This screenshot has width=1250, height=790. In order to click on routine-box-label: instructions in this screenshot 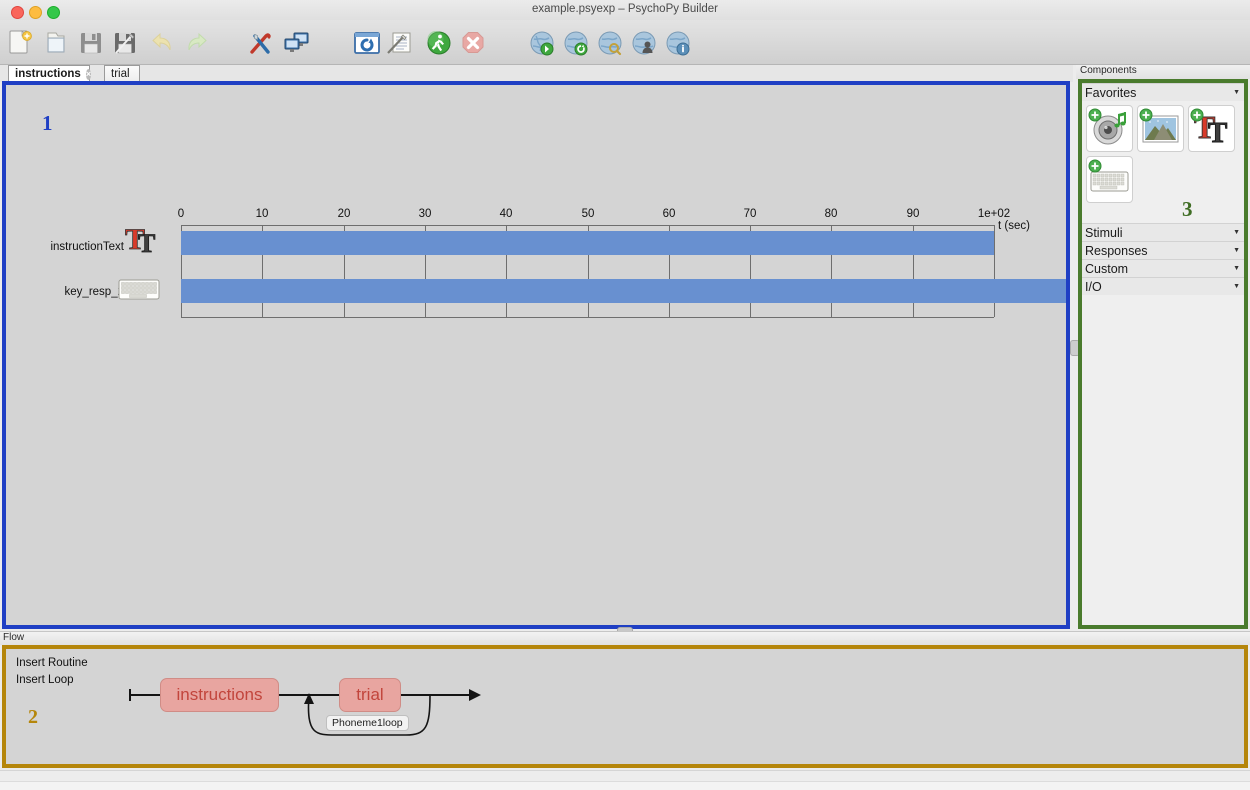, I will do `click(219, 694)`.